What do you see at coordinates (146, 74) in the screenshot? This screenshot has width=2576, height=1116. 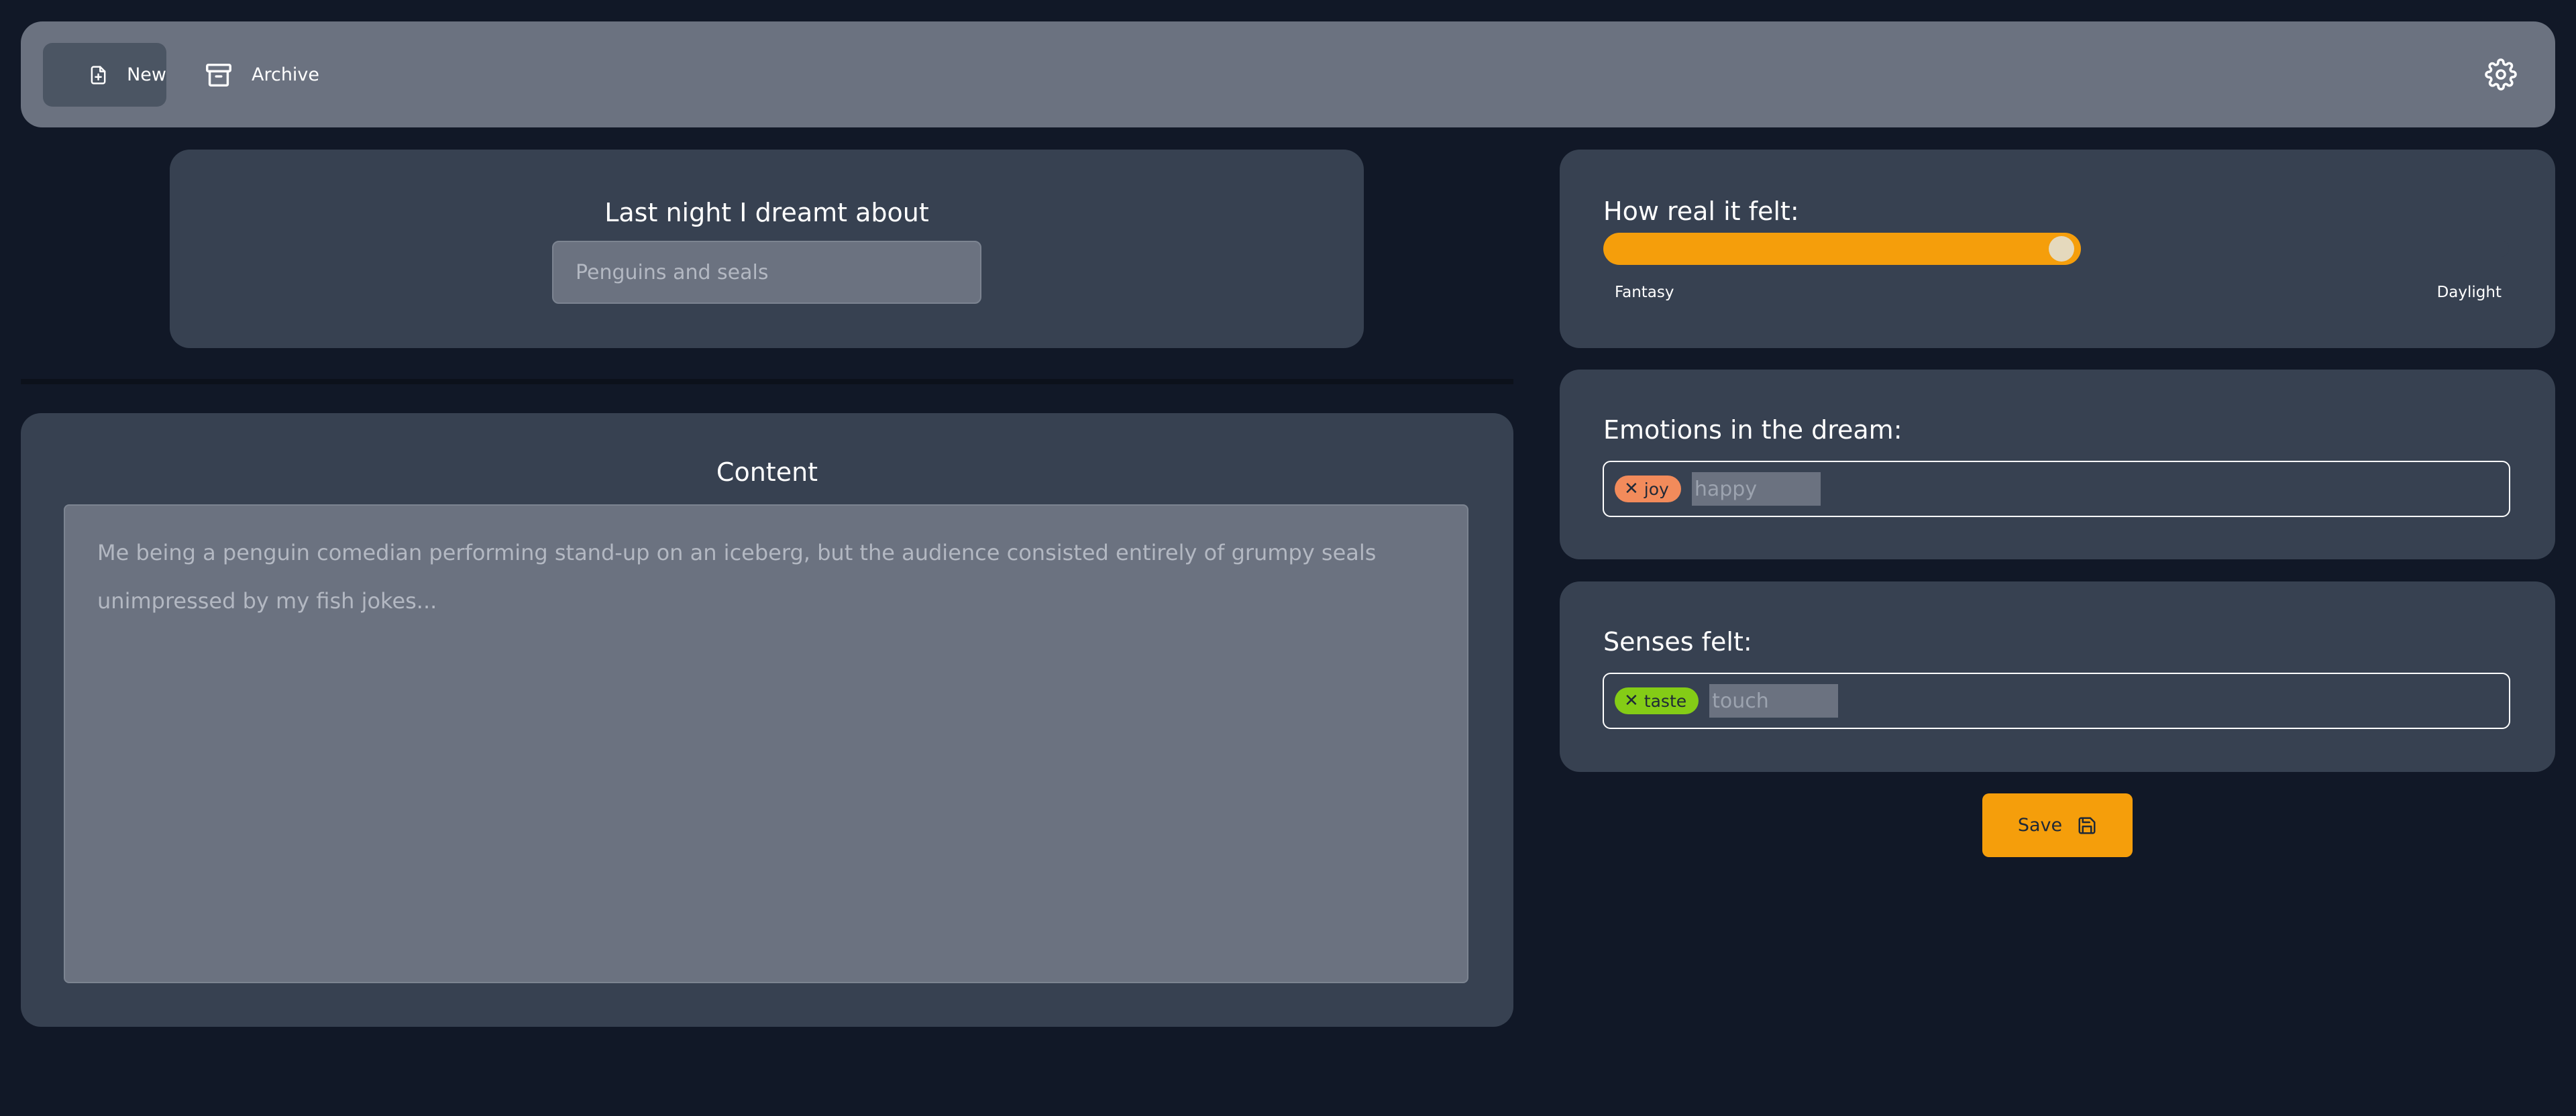 I see `new-button-label: New` at bounding box center [146, 74].